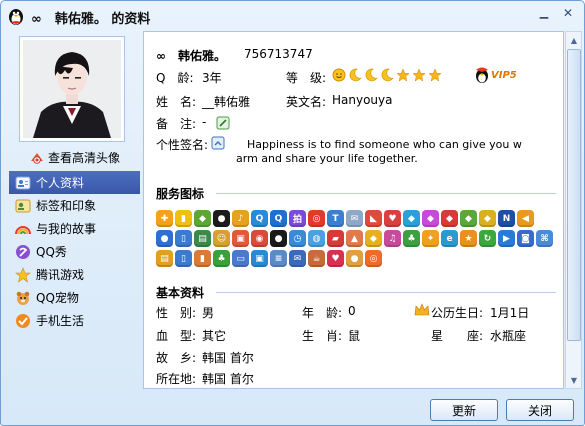 The image size is (585, 426). Describe the element at coordinates (506, 218) in the screenshot. I see `service-icon-nba: N` at that location.